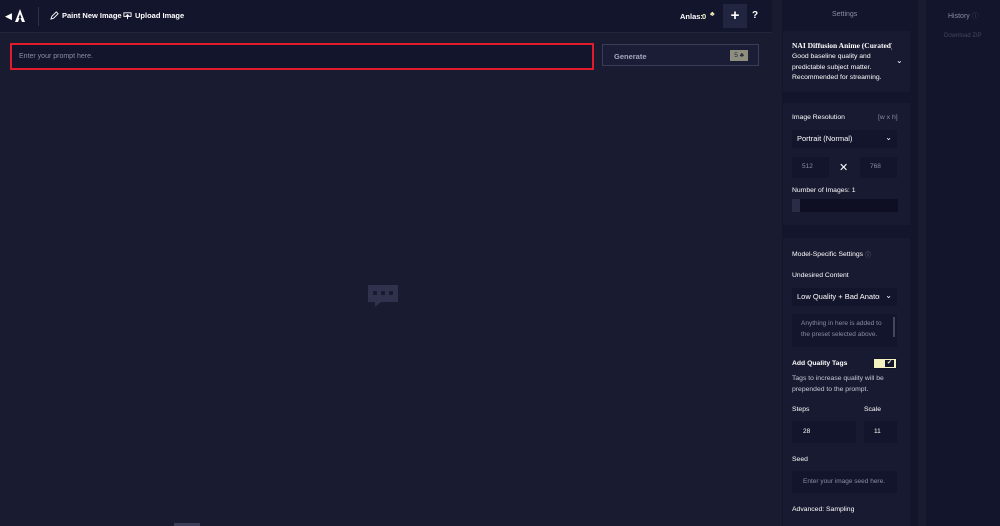 This screenshot has height=526, width=1000. Describe the element at coordinates (873, 409) in the screenshot. I see `scale-label: Scale` at that location.